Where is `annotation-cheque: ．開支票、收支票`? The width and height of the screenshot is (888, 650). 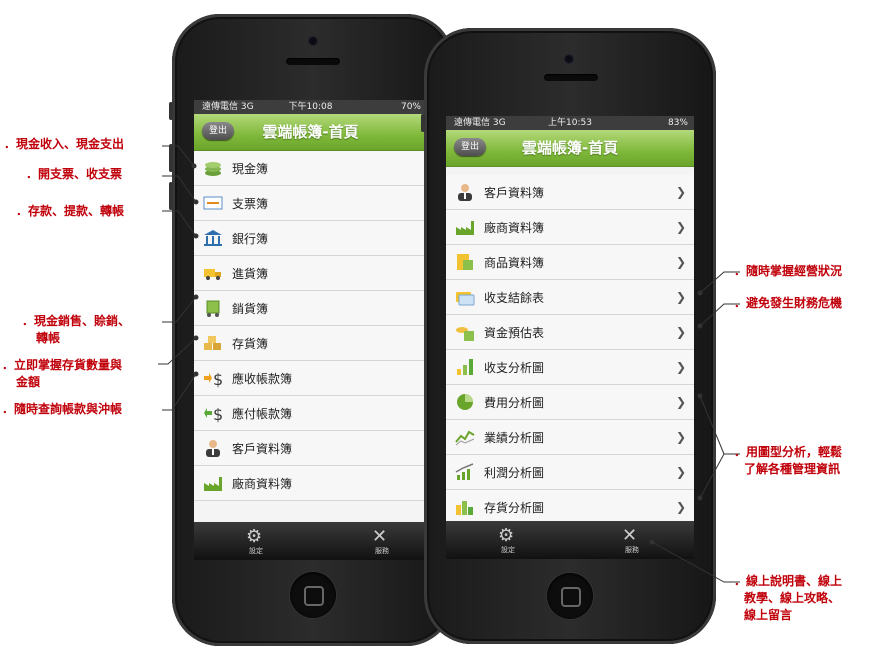 annotation-cheque: ．開支票、收支票 is located at coordinates (74, 174).